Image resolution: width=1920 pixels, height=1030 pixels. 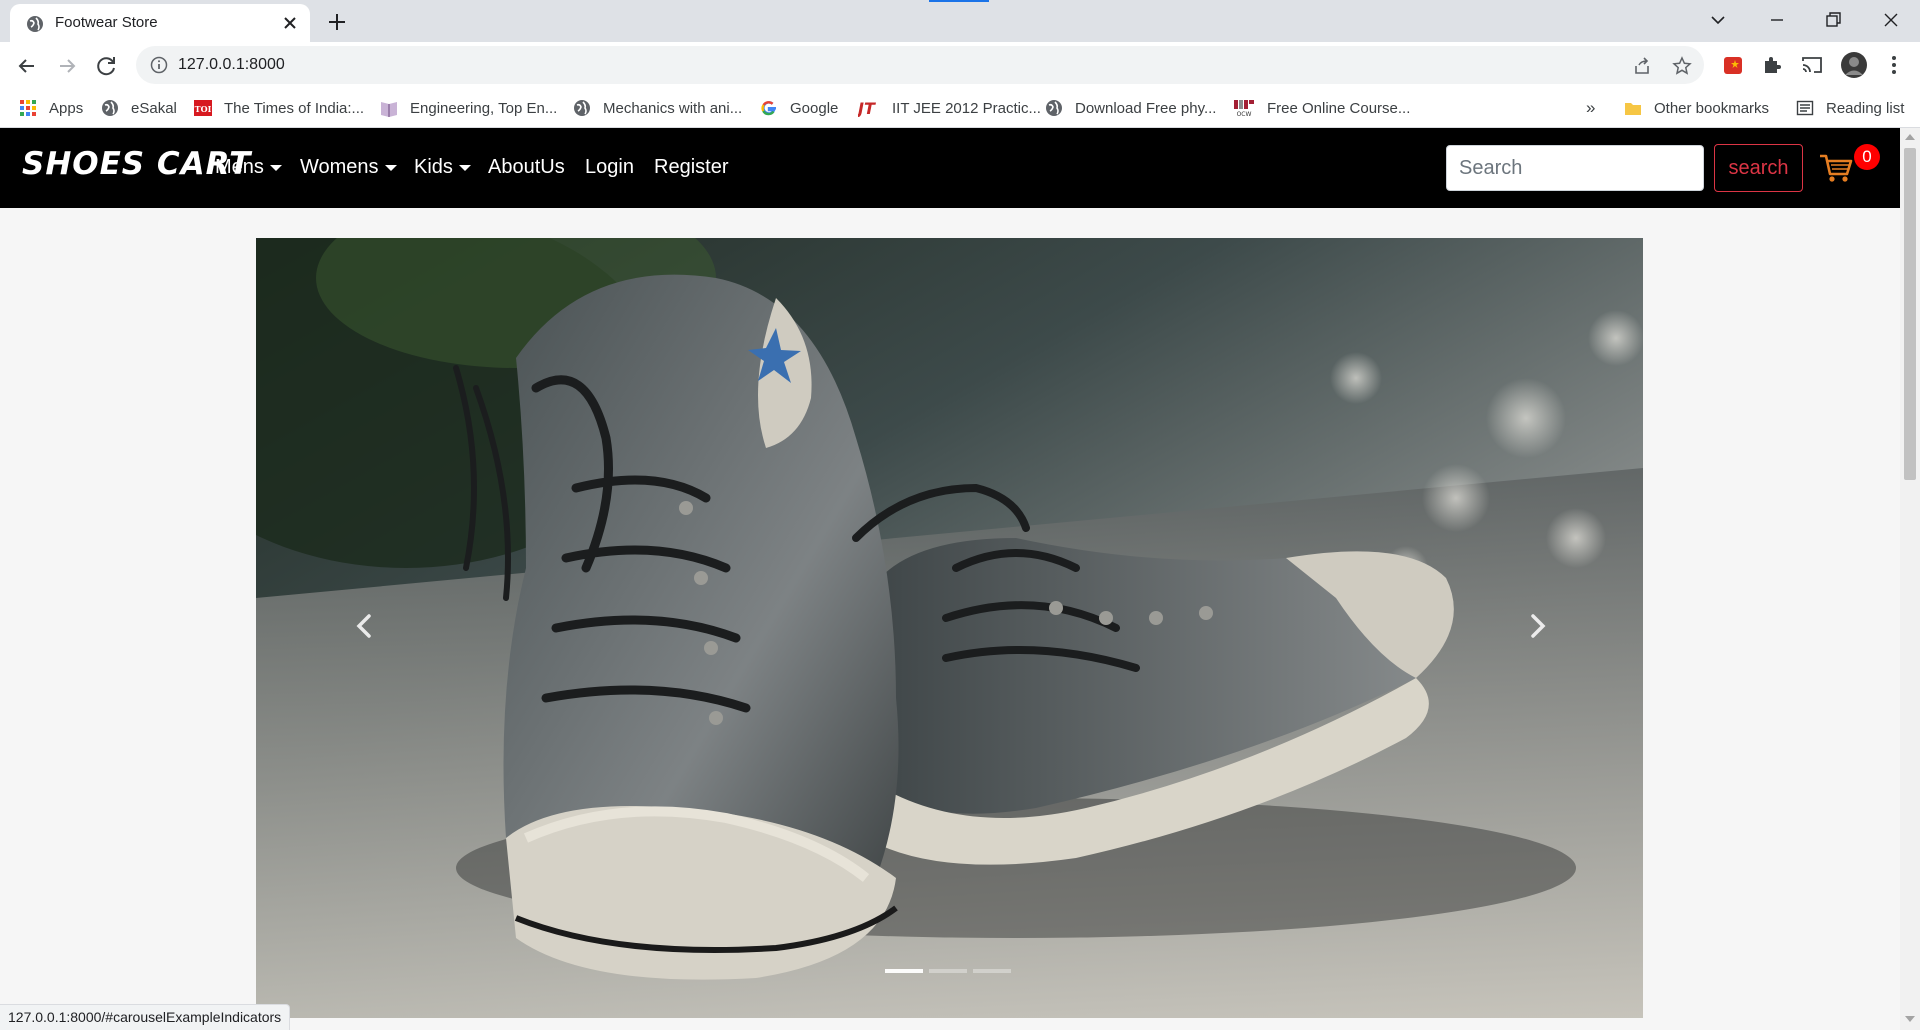 What do you see at coordinates (160, 23) in the screenshot?
I see `browser-tab: Footwear Store` at bounding box center [160, 23].